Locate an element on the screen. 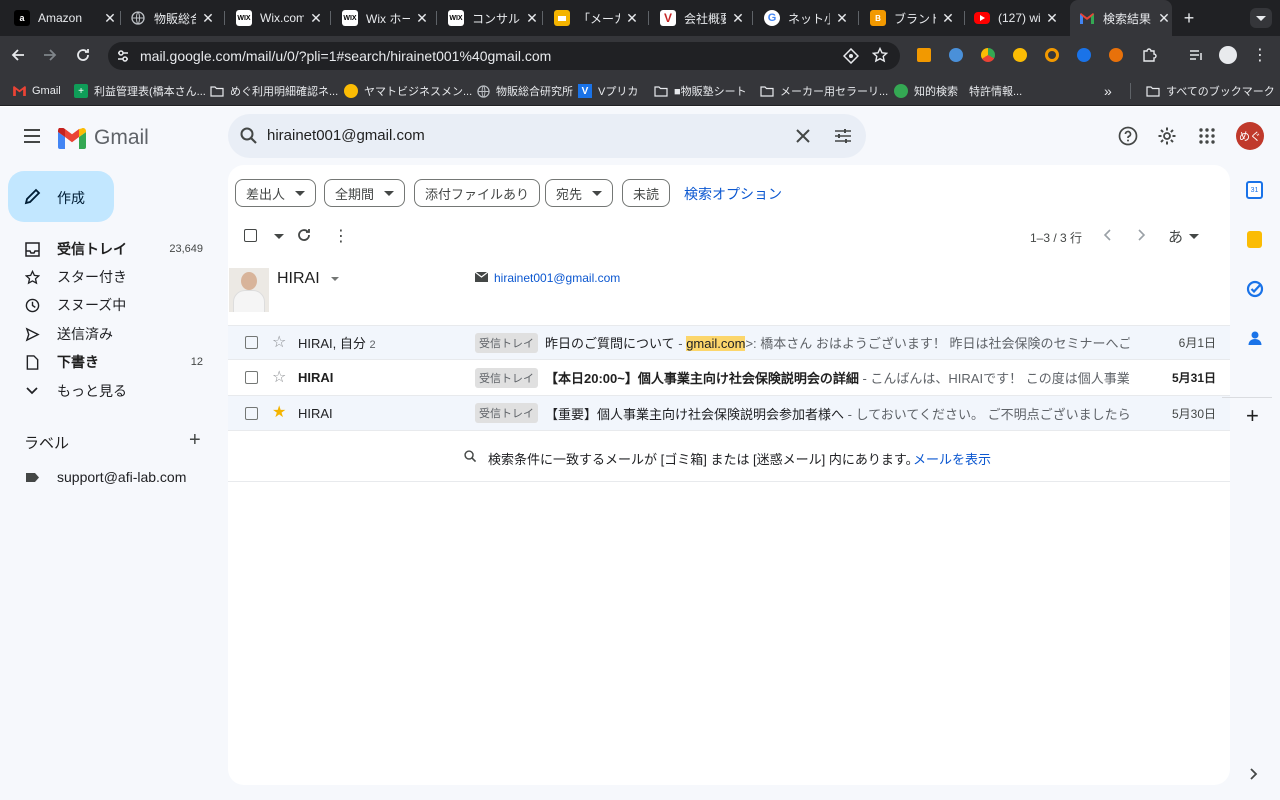 This screenshot has height=800, width=1280. filter-chip-unread: 未読 is located at coordinates (646, 193).